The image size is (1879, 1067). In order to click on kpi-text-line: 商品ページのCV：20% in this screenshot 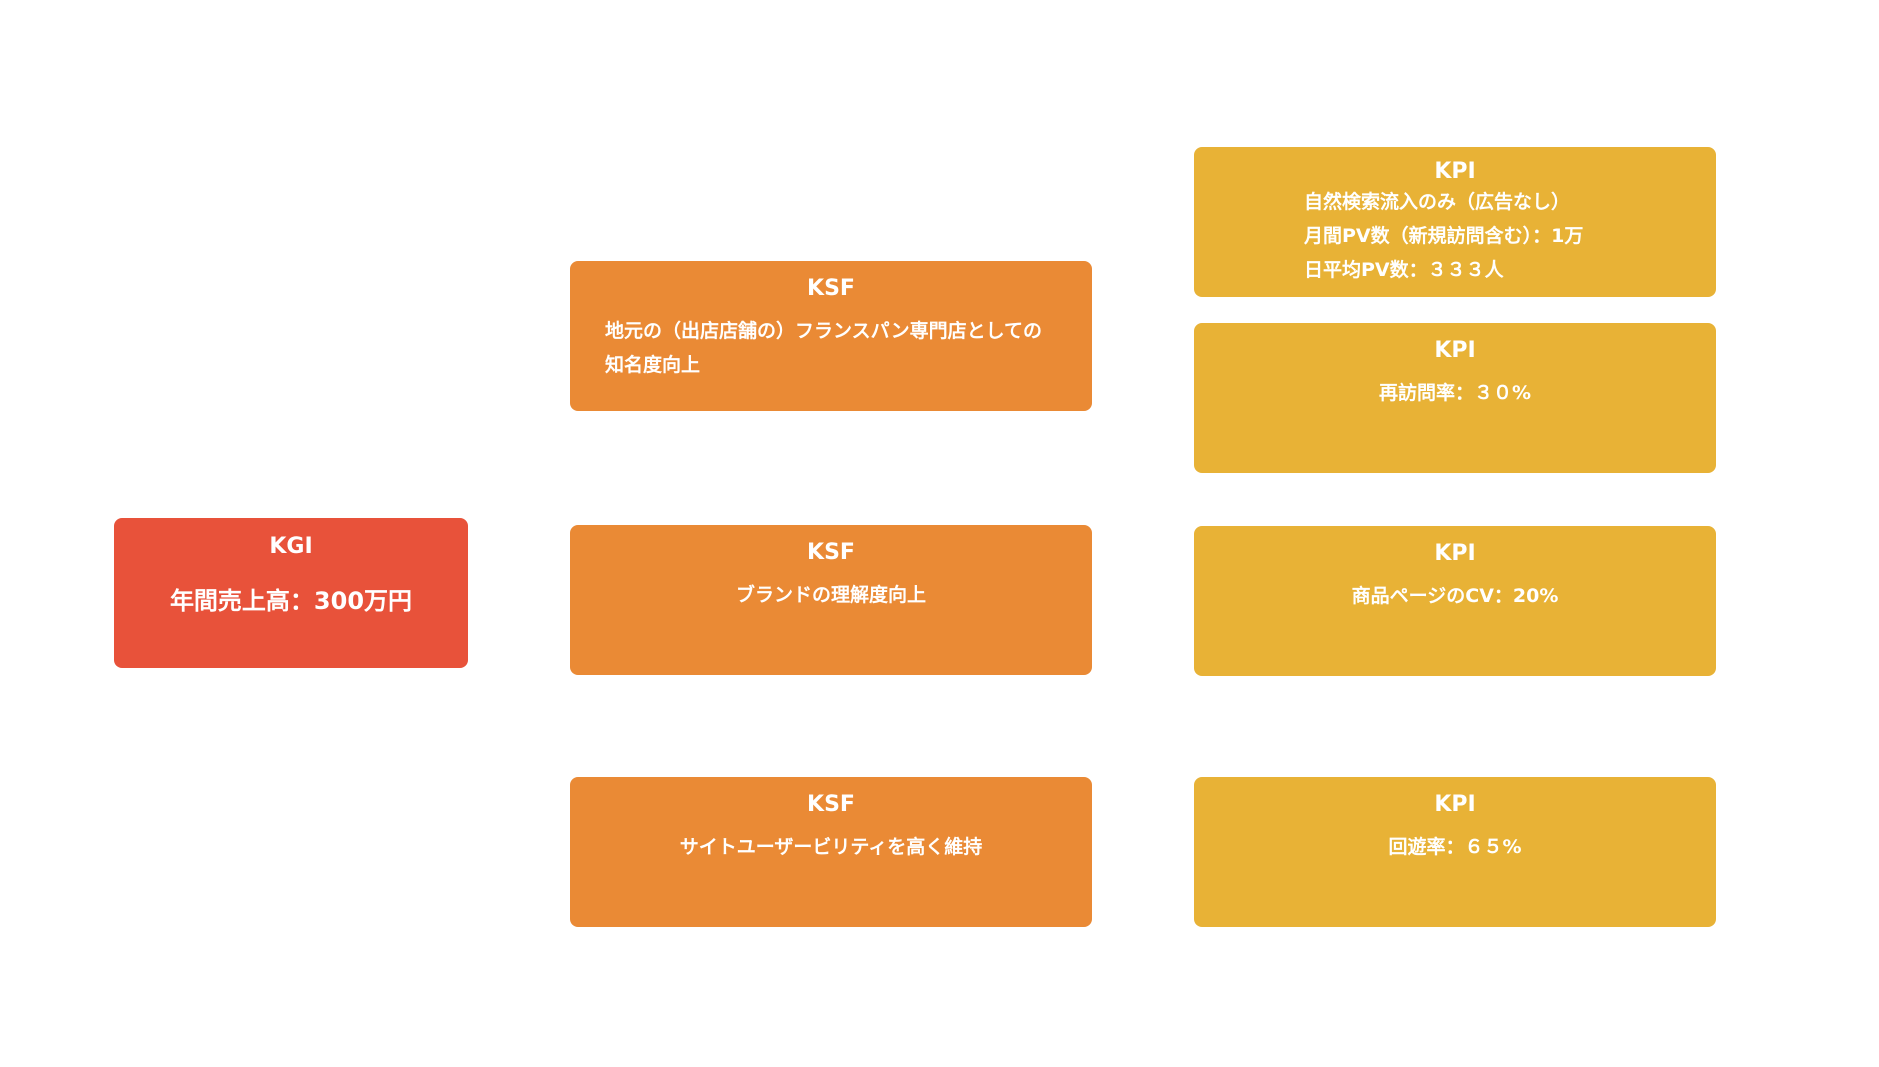, I will do `click(1455, 596)`.